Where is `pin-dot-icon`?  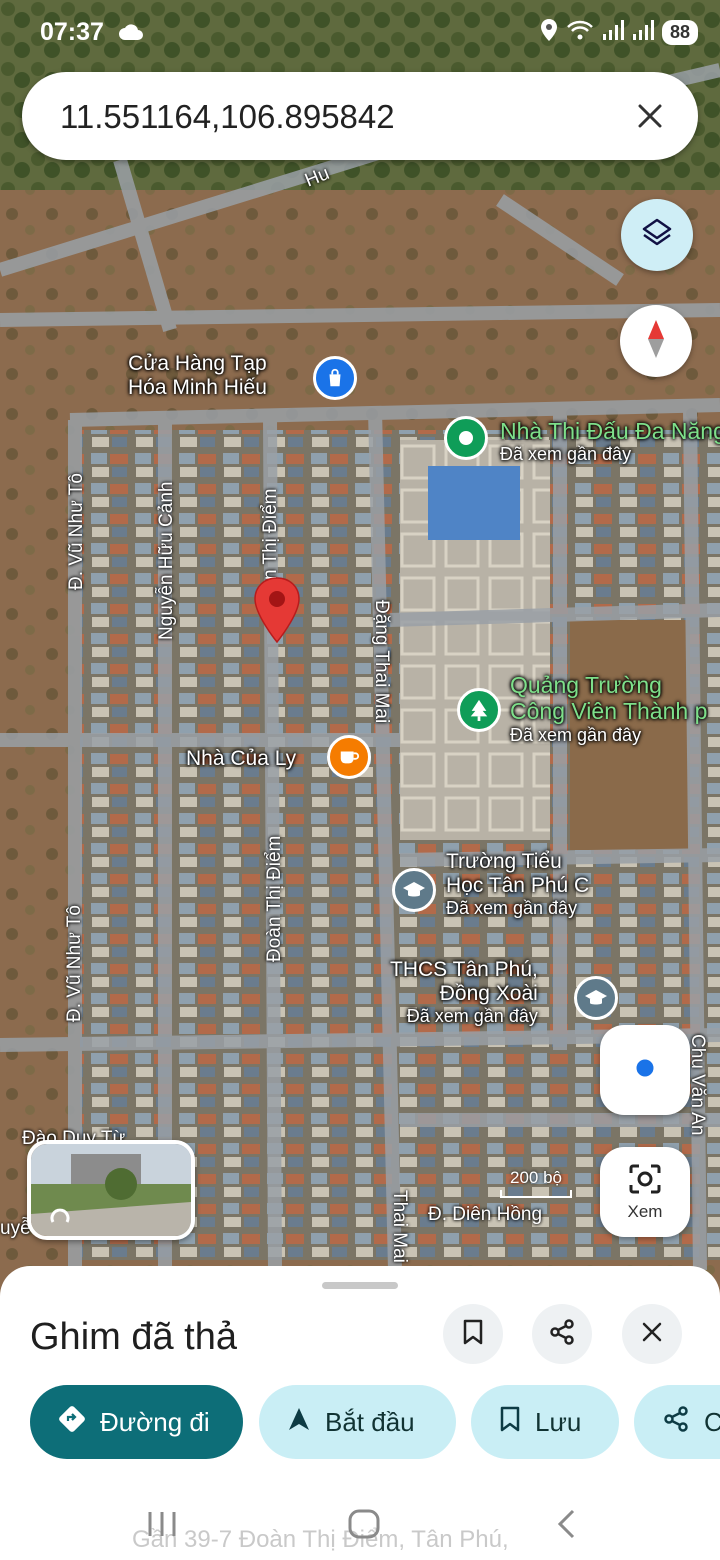 pin-dot-icon is located at coordinates (466, 438).